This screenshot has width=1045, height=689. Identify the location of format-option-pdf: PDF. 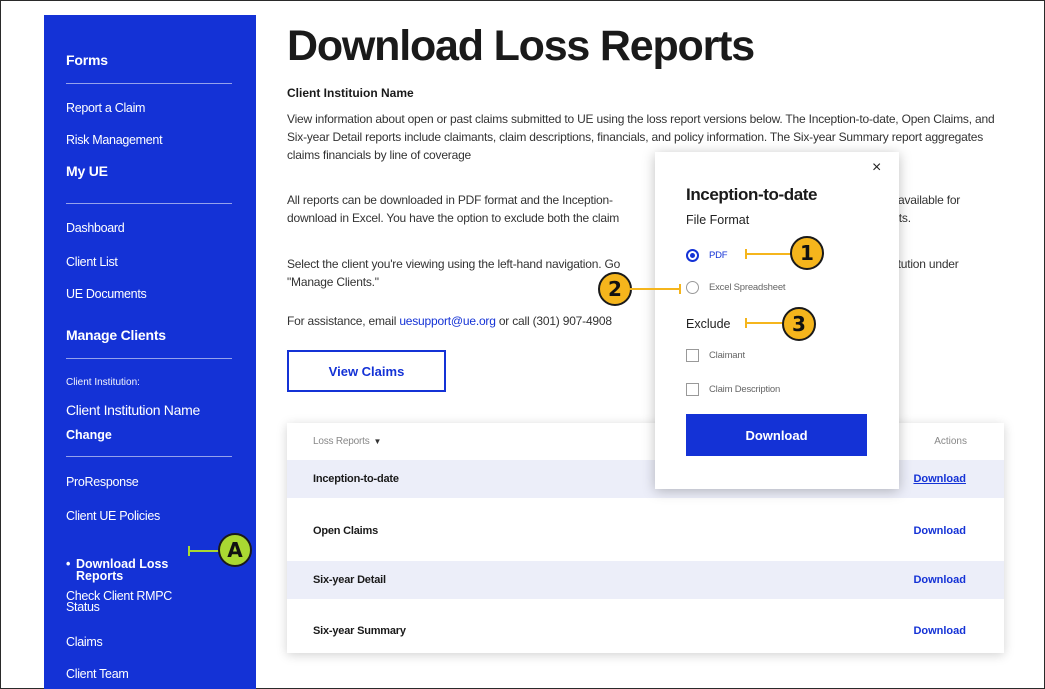
(707, 255).